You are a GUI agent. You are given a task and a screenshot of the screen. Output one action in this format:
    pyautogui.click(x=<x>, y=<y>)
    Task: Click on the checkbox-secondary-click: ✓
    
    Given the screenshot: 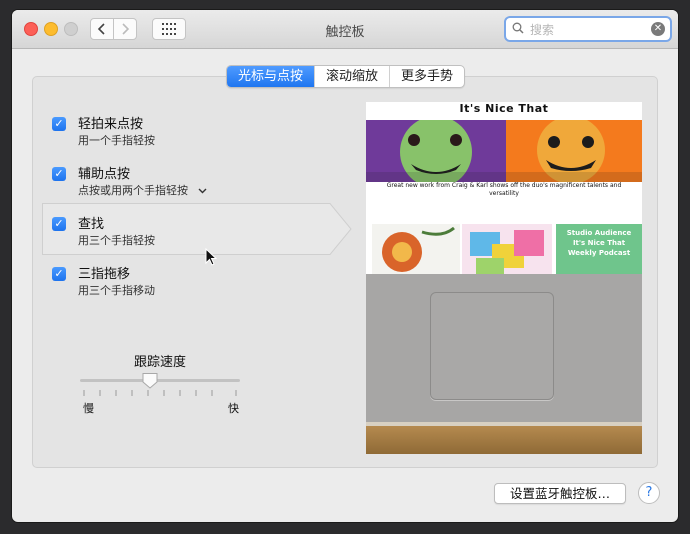 What is the action you would take?
    pyautogui.click(x=59, y=174)
    